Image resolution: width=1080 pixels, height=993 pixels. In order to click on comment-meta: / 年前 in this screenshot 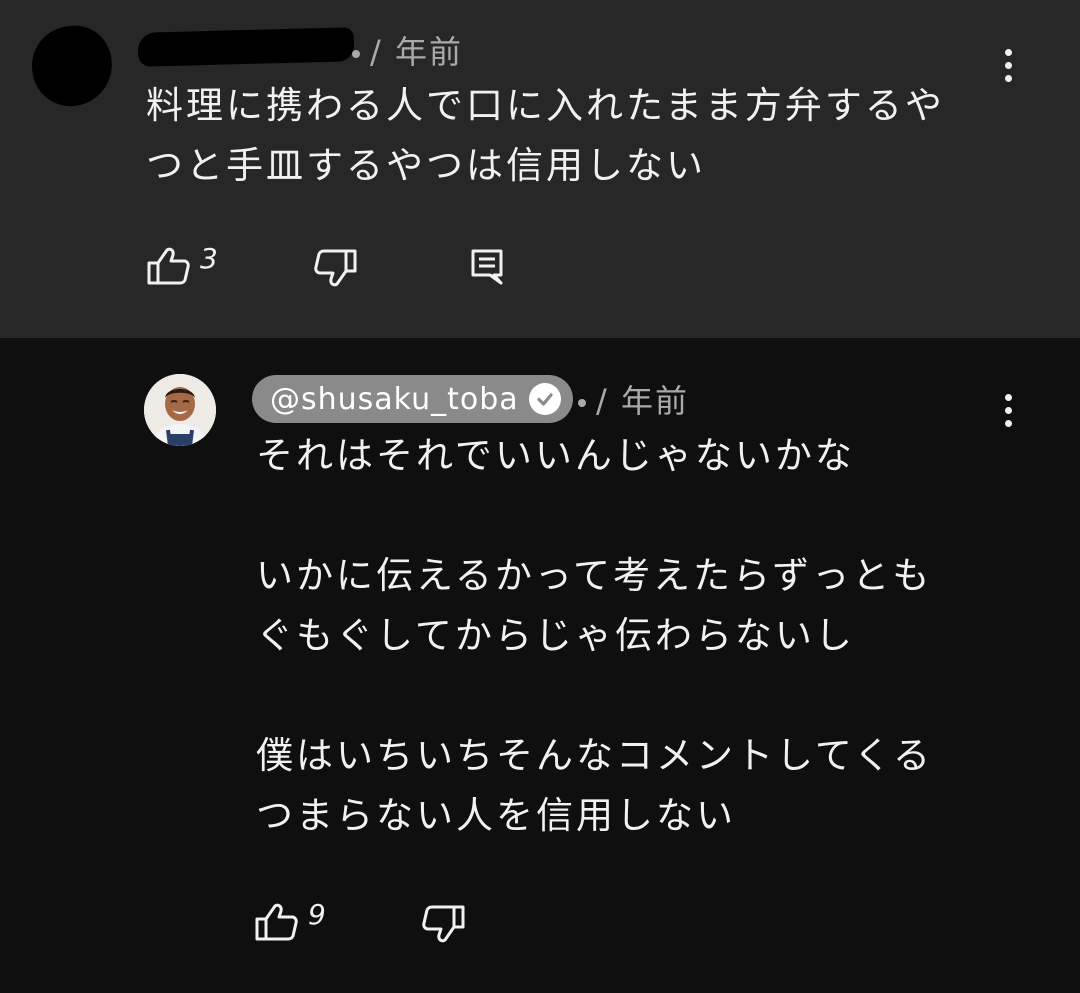, I will do `click(407, 50)`.